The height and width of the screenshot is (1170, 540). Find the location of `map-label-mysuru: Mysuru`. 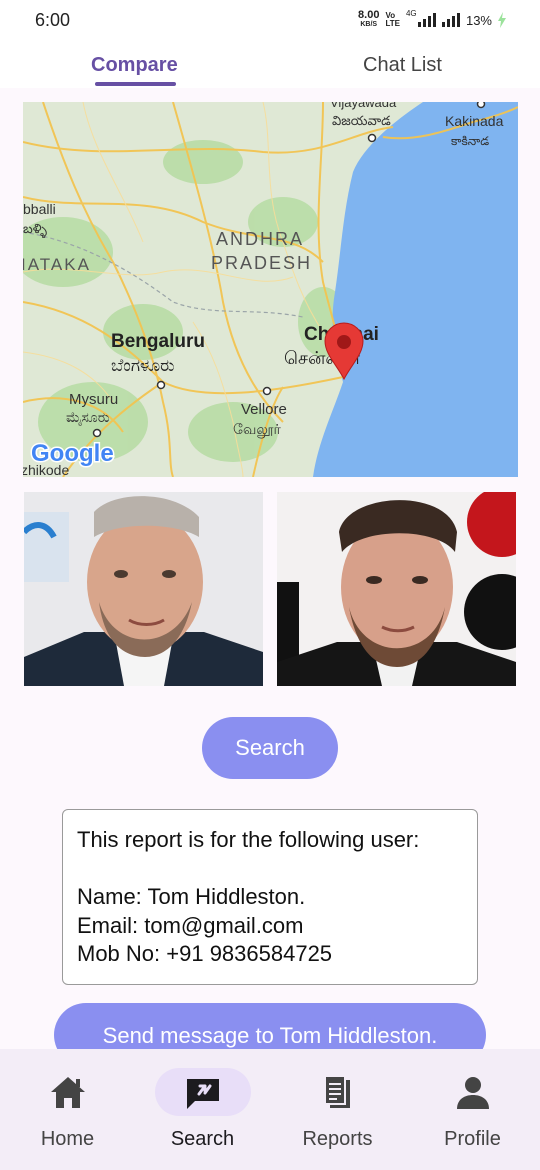

map-label-mysuru: Mysuru is located at coordinates (93, 399).